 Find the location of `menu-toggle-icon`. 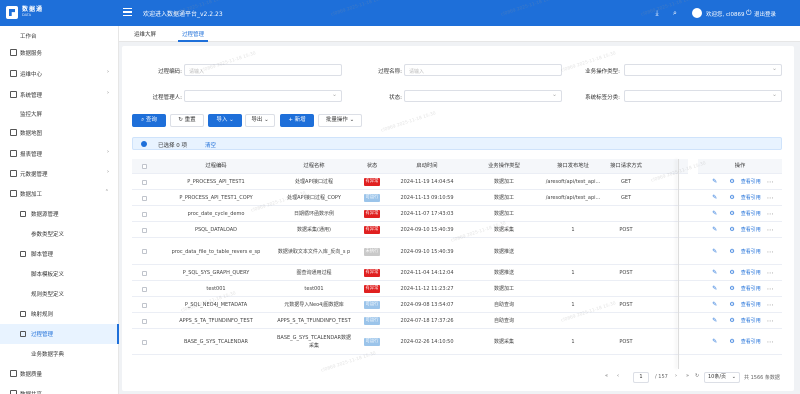

menu-toggle-icon is located at coordinates (127, 12).